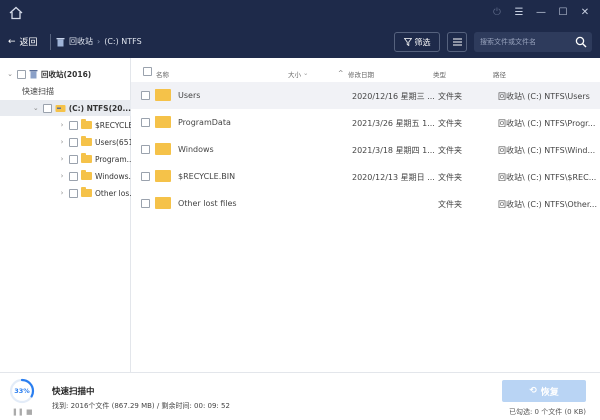  What do you see at coordinates (547, 412) in the screenshot?
I see `selection-summary: 已勾选: 0 个文件 (0 KB)` at bounding box center [547, 412].